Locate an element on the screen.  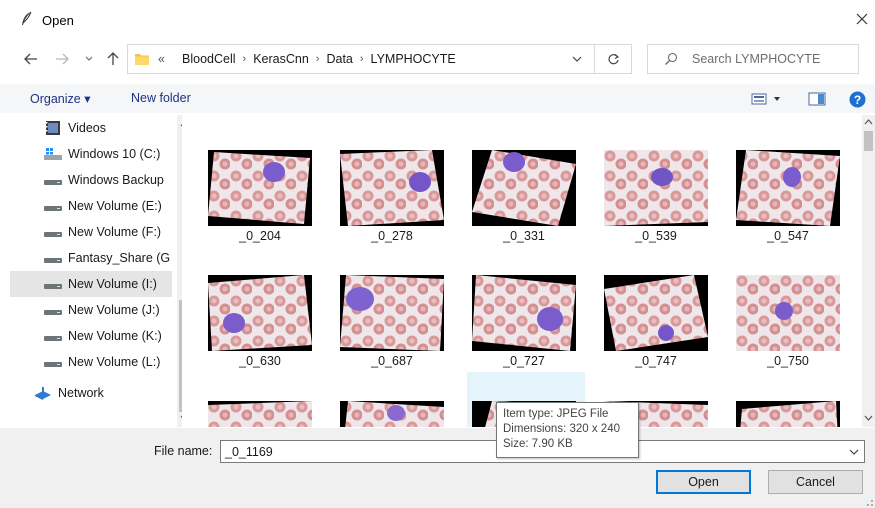
sidebar-scrollbar is located at coordinates (179, 271).